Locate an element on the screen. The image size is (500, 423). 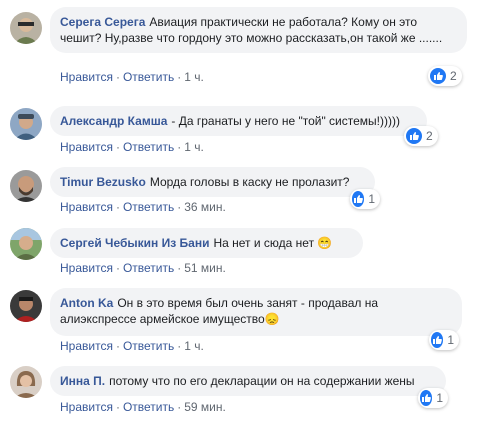
comment-author: Серега Серега is located at coordinates (102, 22).